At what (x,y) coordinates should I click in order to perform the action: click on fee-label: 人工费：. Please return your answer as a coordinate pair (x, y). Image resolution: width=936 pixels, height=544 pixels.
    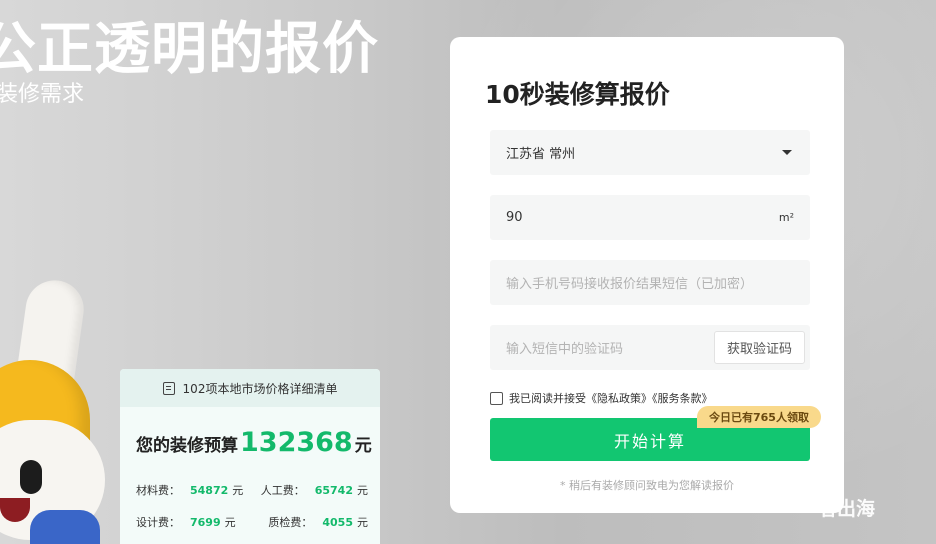
    Looking at the image, I should click on (282, 490).